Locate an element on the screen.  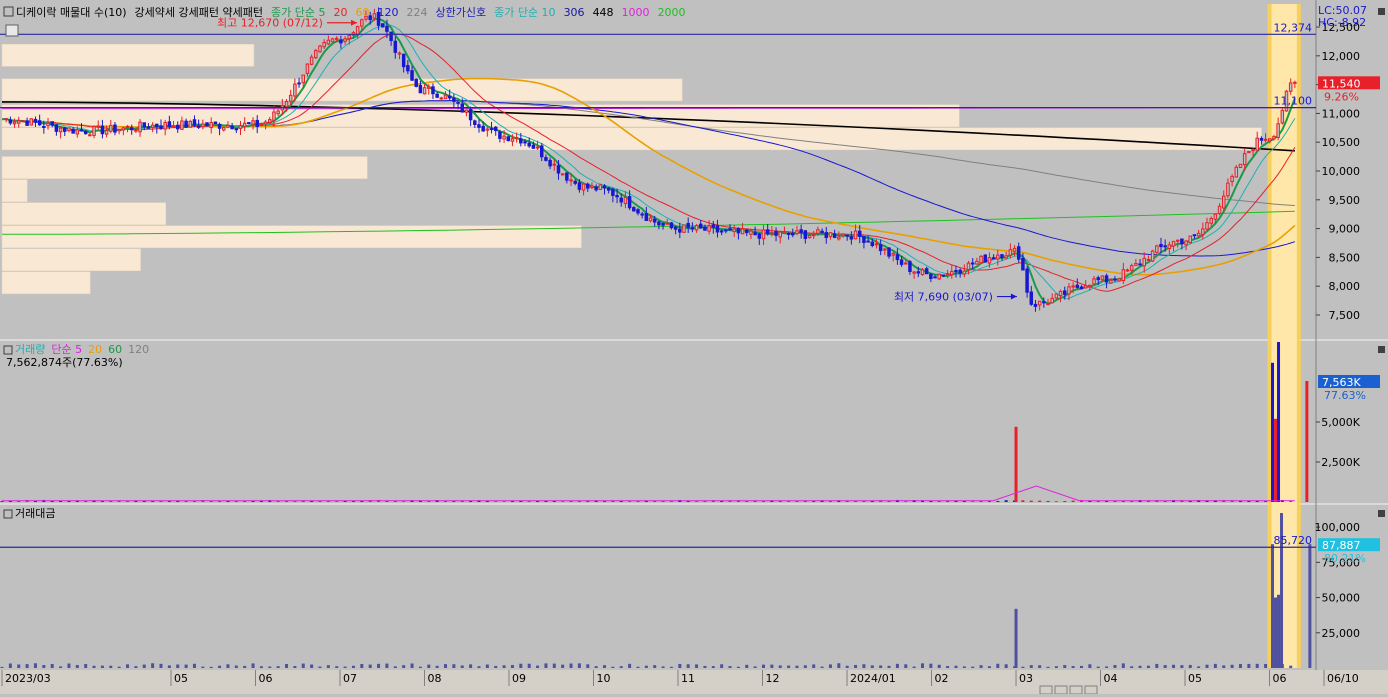
volume-legend-item: 단순 5 is located at coordinates (66, 349).